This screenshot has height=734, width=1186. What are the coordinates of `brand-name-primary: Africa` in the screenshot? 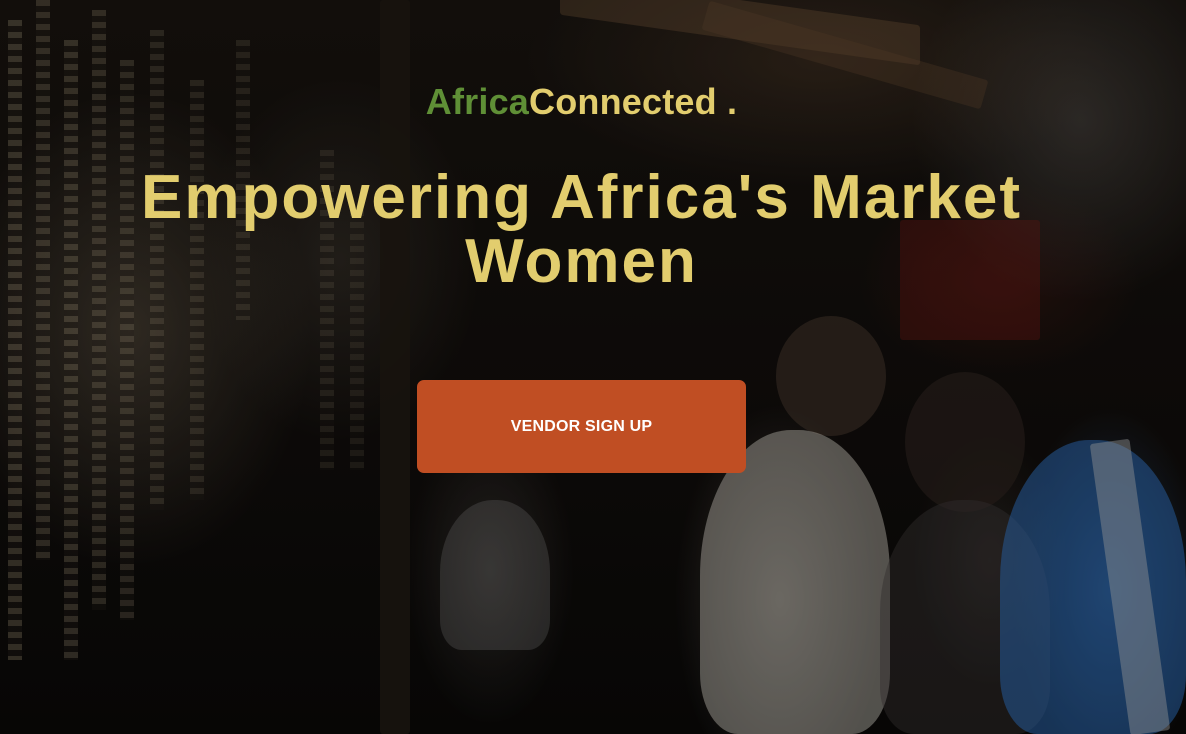 It's located at (477, 101).